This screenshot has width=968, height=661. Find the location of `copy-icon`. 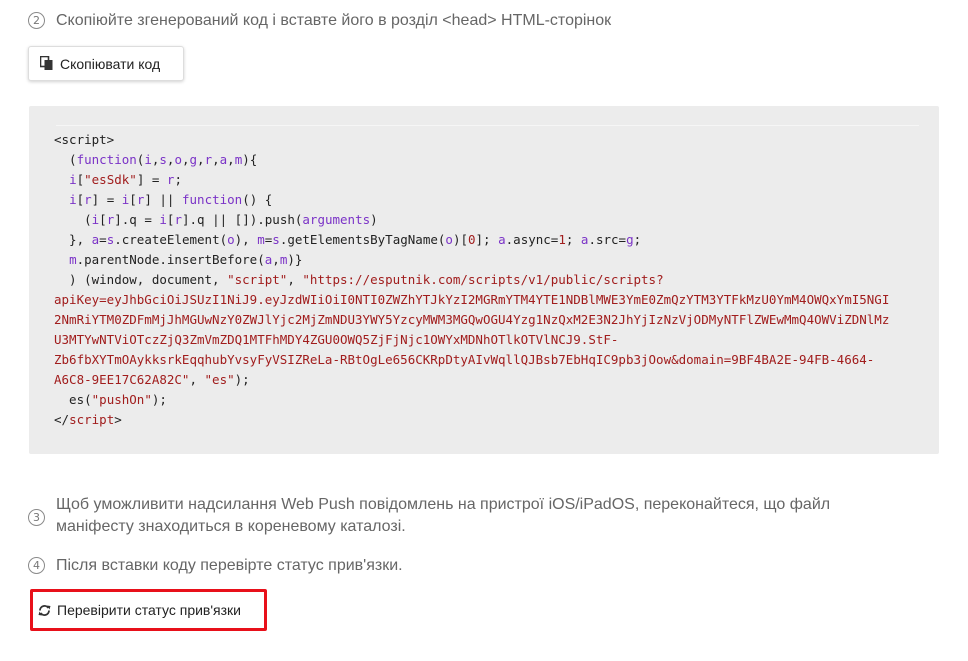

copy-icon is located at coordinates (46, 63).